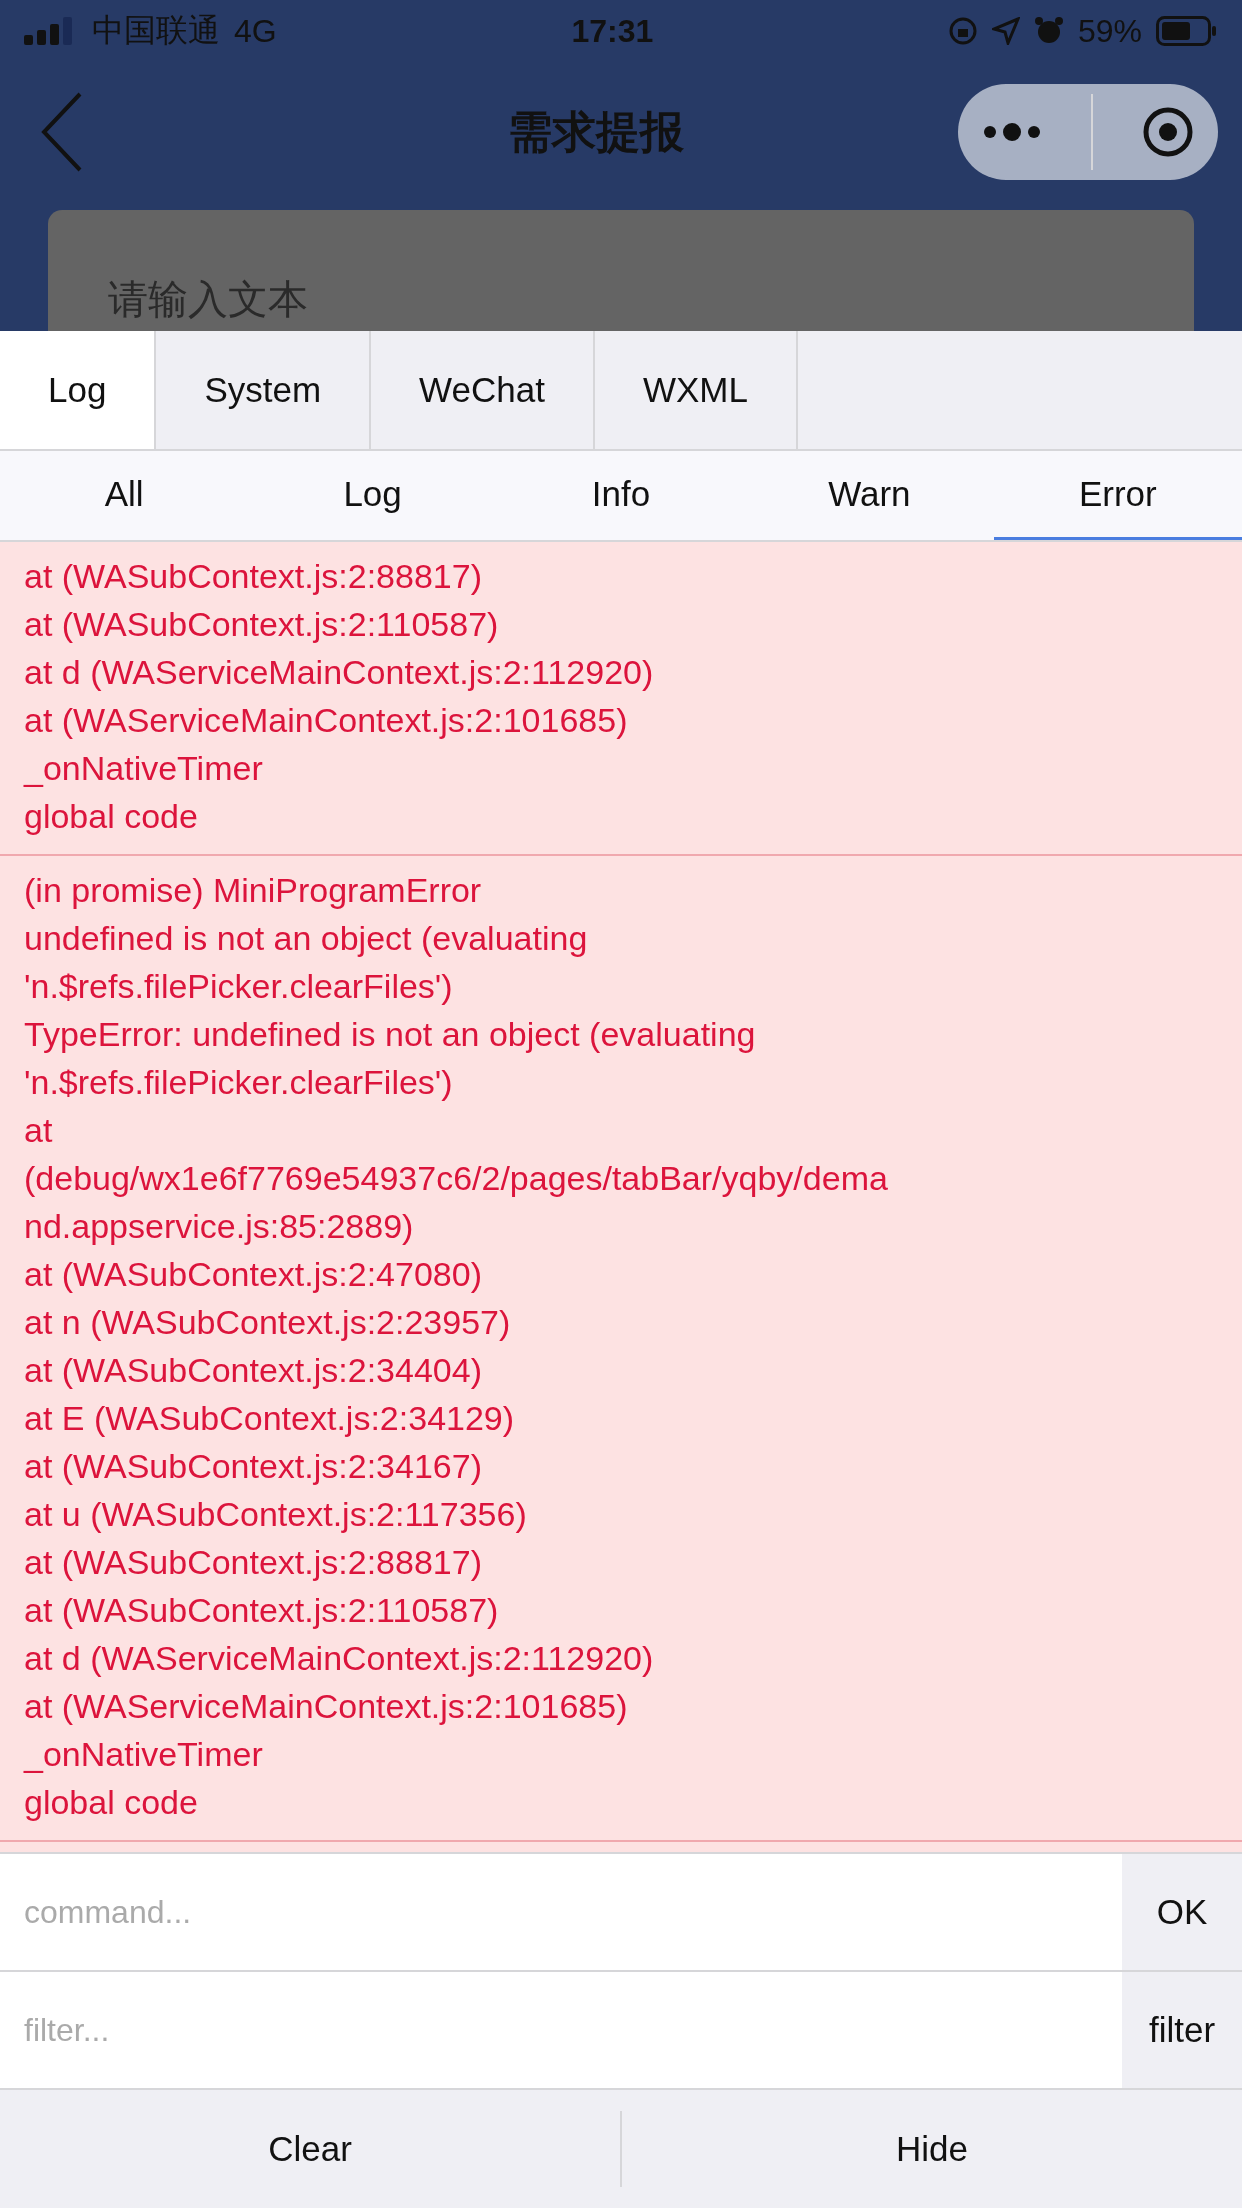 The image size is (1242, 2208). What do you see at coordinates (1005, 31) in the screenshot?
I see `location-arrow-icon` at bounding box center [1005, 31].